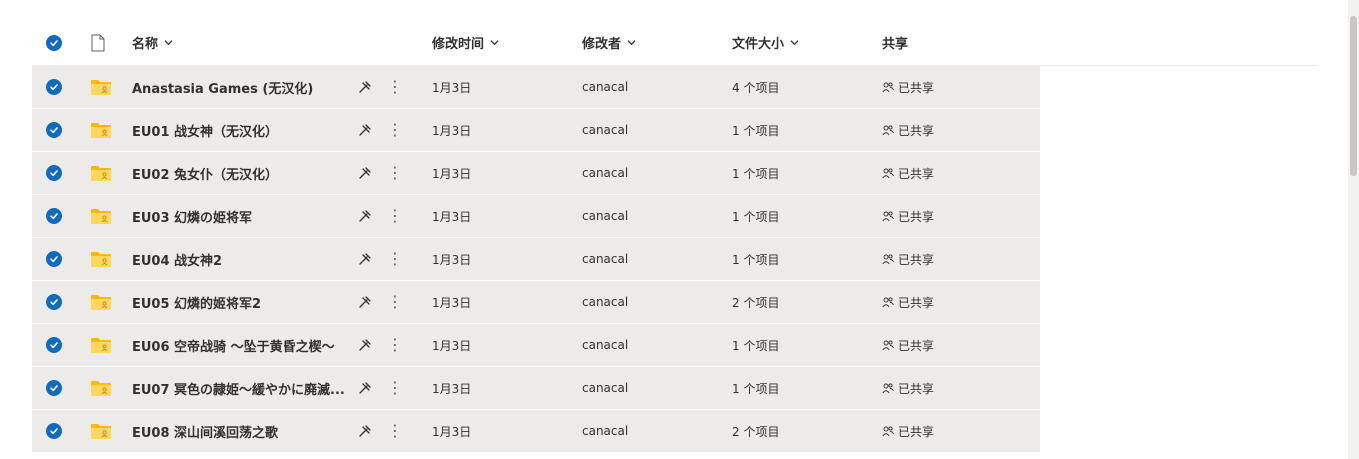 The height and width of the screenshot is (459, 1359). What do you see at coordinates (536, 302) in the screenshot?
I see `table-row: EU05 幻燐的姬将军2 ⋮ 1月3日 canacal 2 个项目 已共享` at bounding box center [536, 302].